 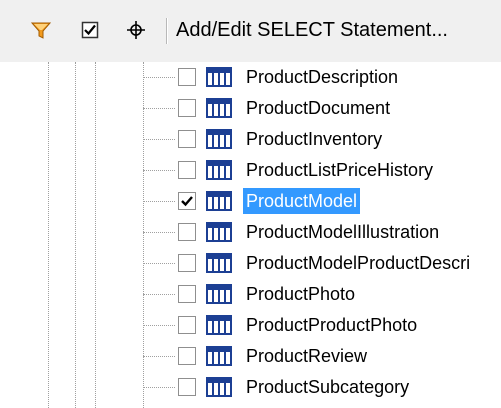 I want to click on tree-item: ProductModelProductDescri, so click(x=250, y=263).